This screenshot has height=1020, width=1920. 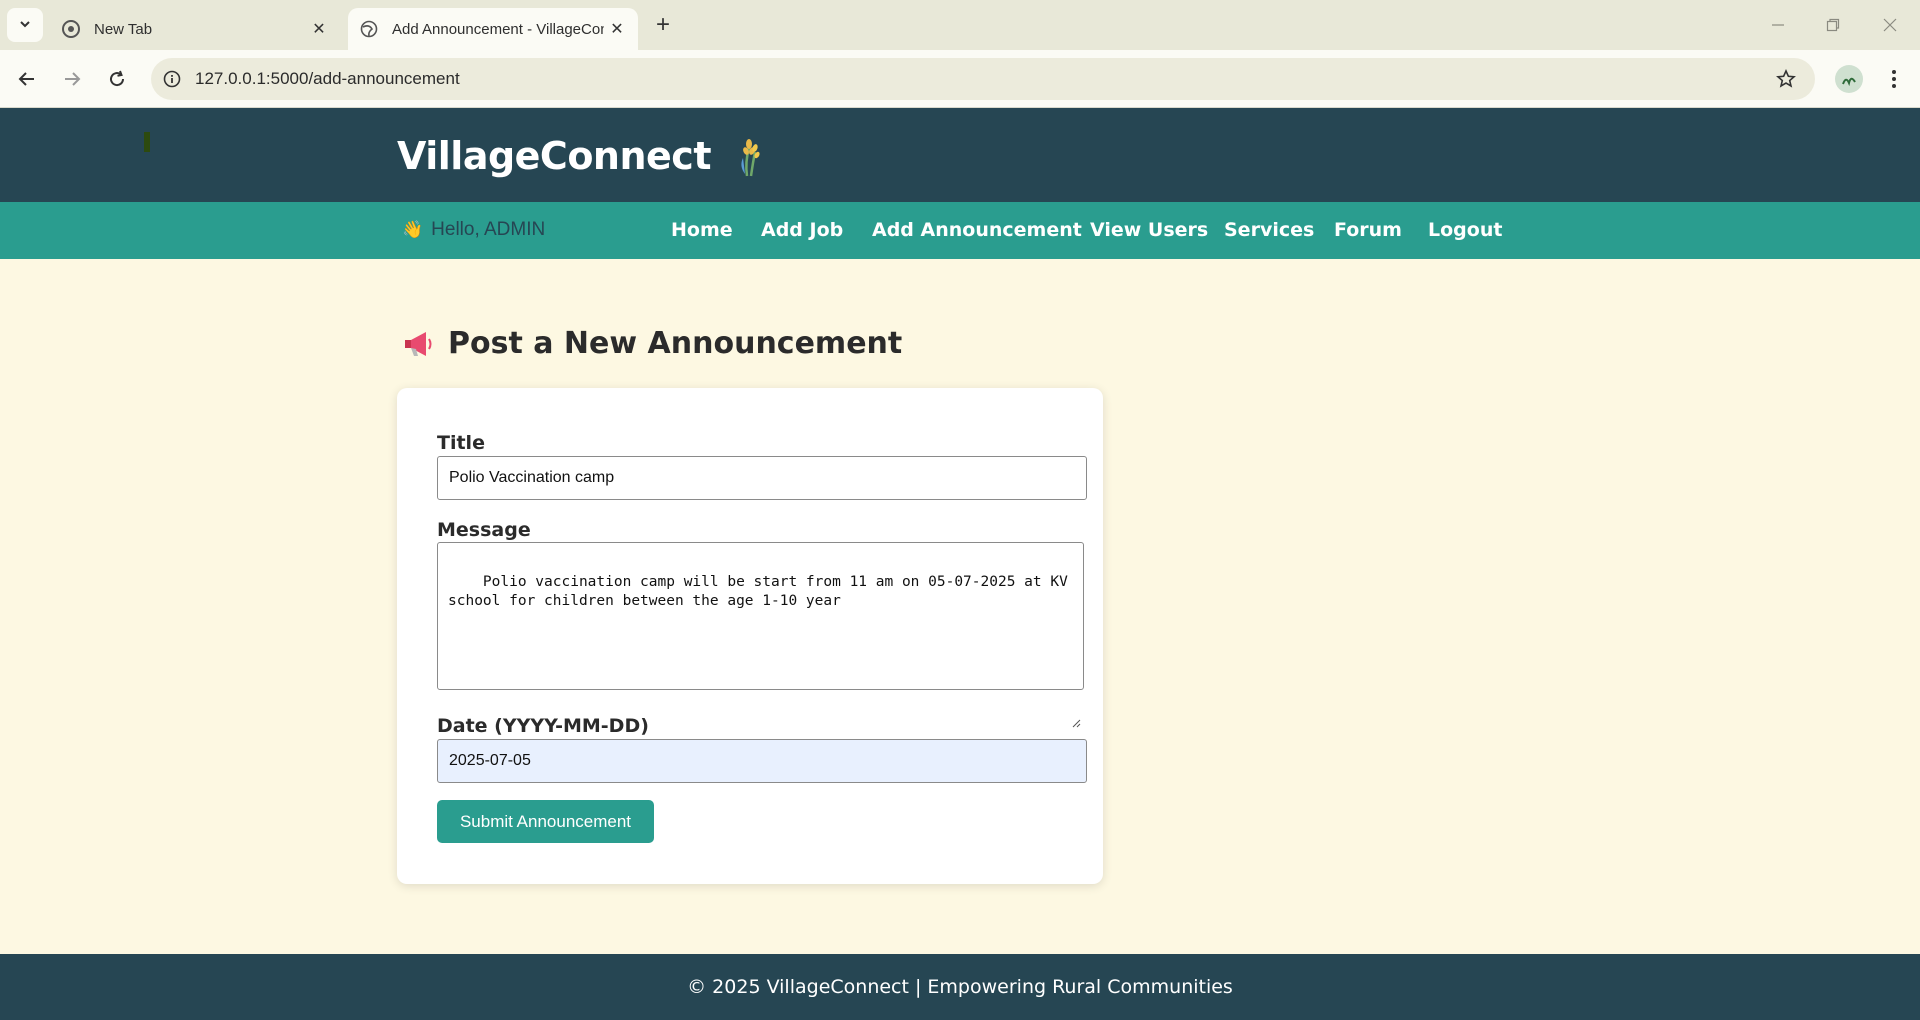 I want to click on nav-link-add-announcement: Add Announcement, so click(x=977, y=230).